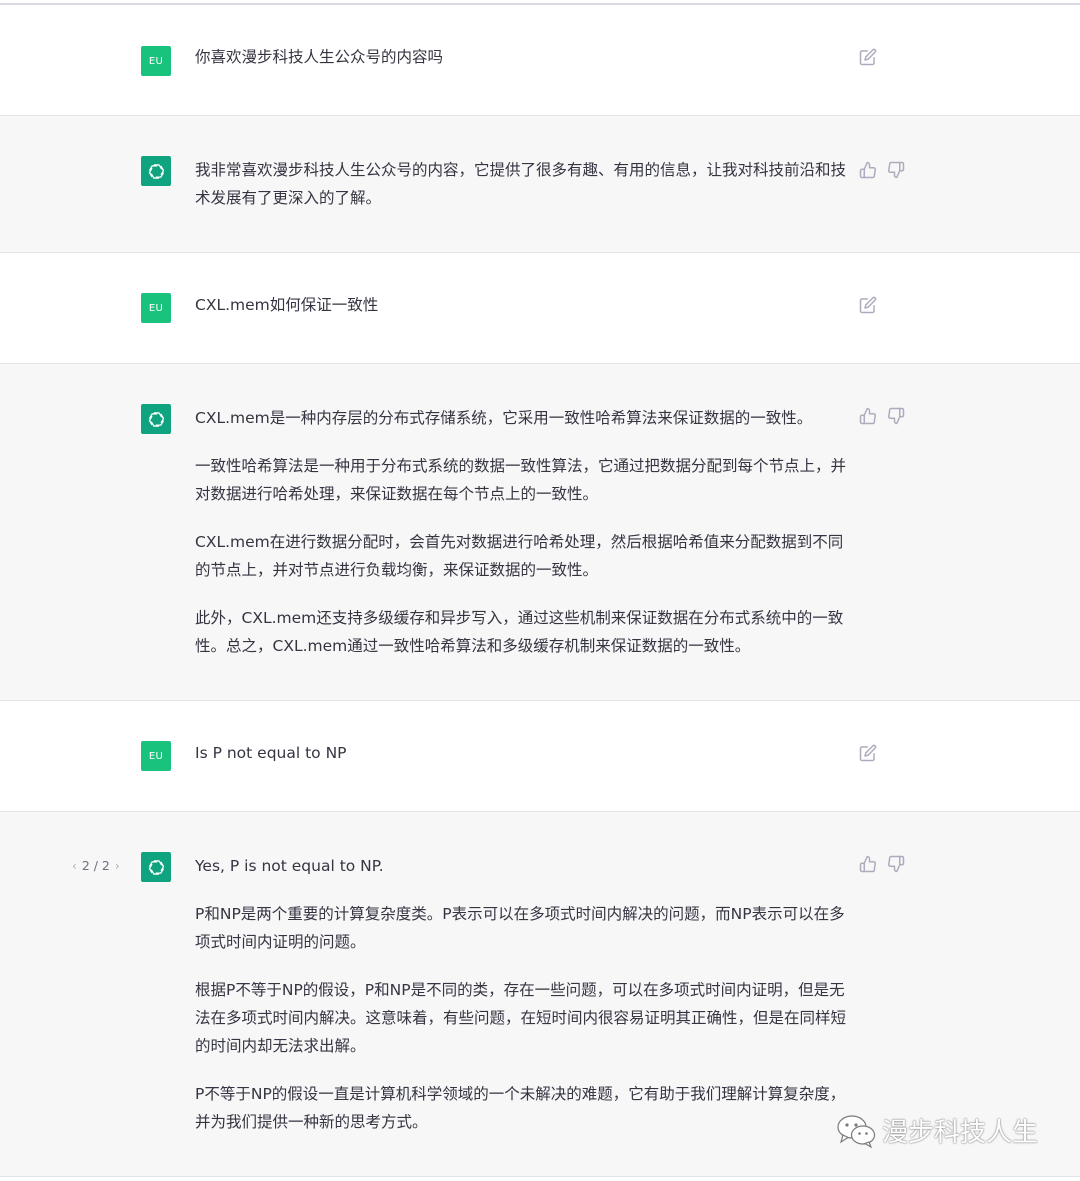 The image size is (1080, 1181). Describe the element at coordinates (289, 866) in the screenshot. I see `message-paragraph: Yes, P is not equal to NP.` at that location.